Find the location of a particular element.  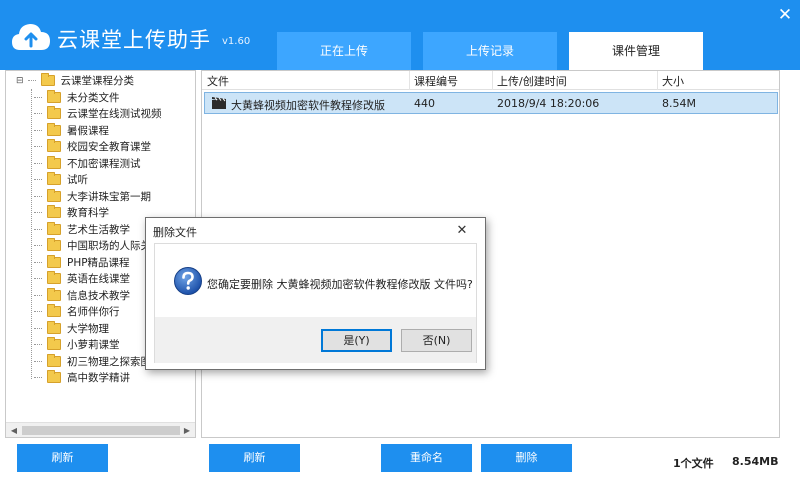

tree-item-label: 初三物理之探索图 is located at coordinates (109, 361).